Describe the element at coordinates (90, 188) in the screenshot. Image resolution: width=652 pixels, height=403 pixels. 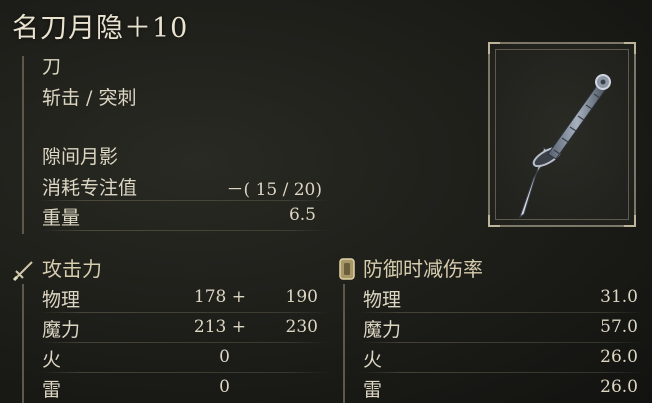
I see `fp-cost-label: 消耗专注值` at that location.